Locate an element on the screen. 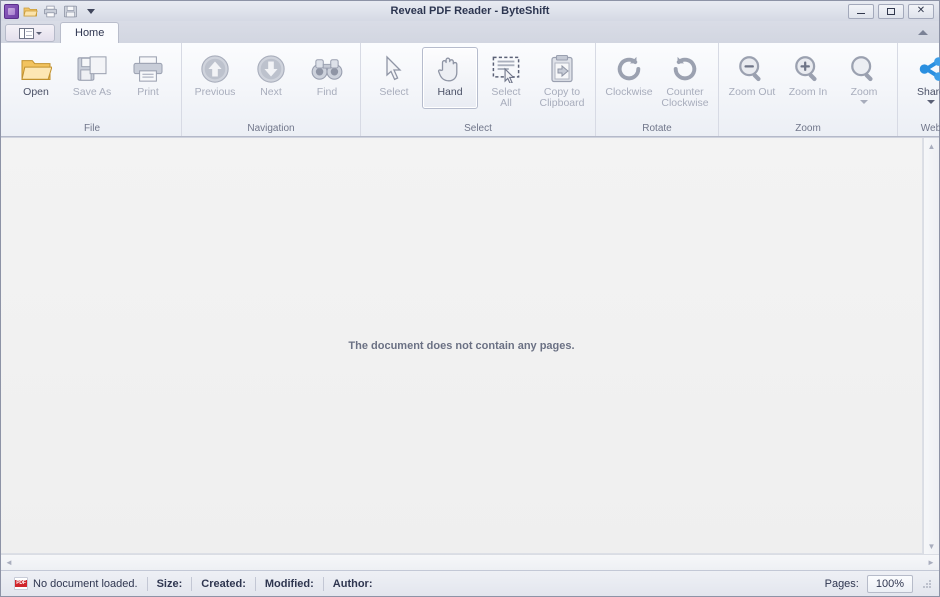 The image size is (940, 597). zoom-out-label: Zoom Out is located at coordinates (752, 92).